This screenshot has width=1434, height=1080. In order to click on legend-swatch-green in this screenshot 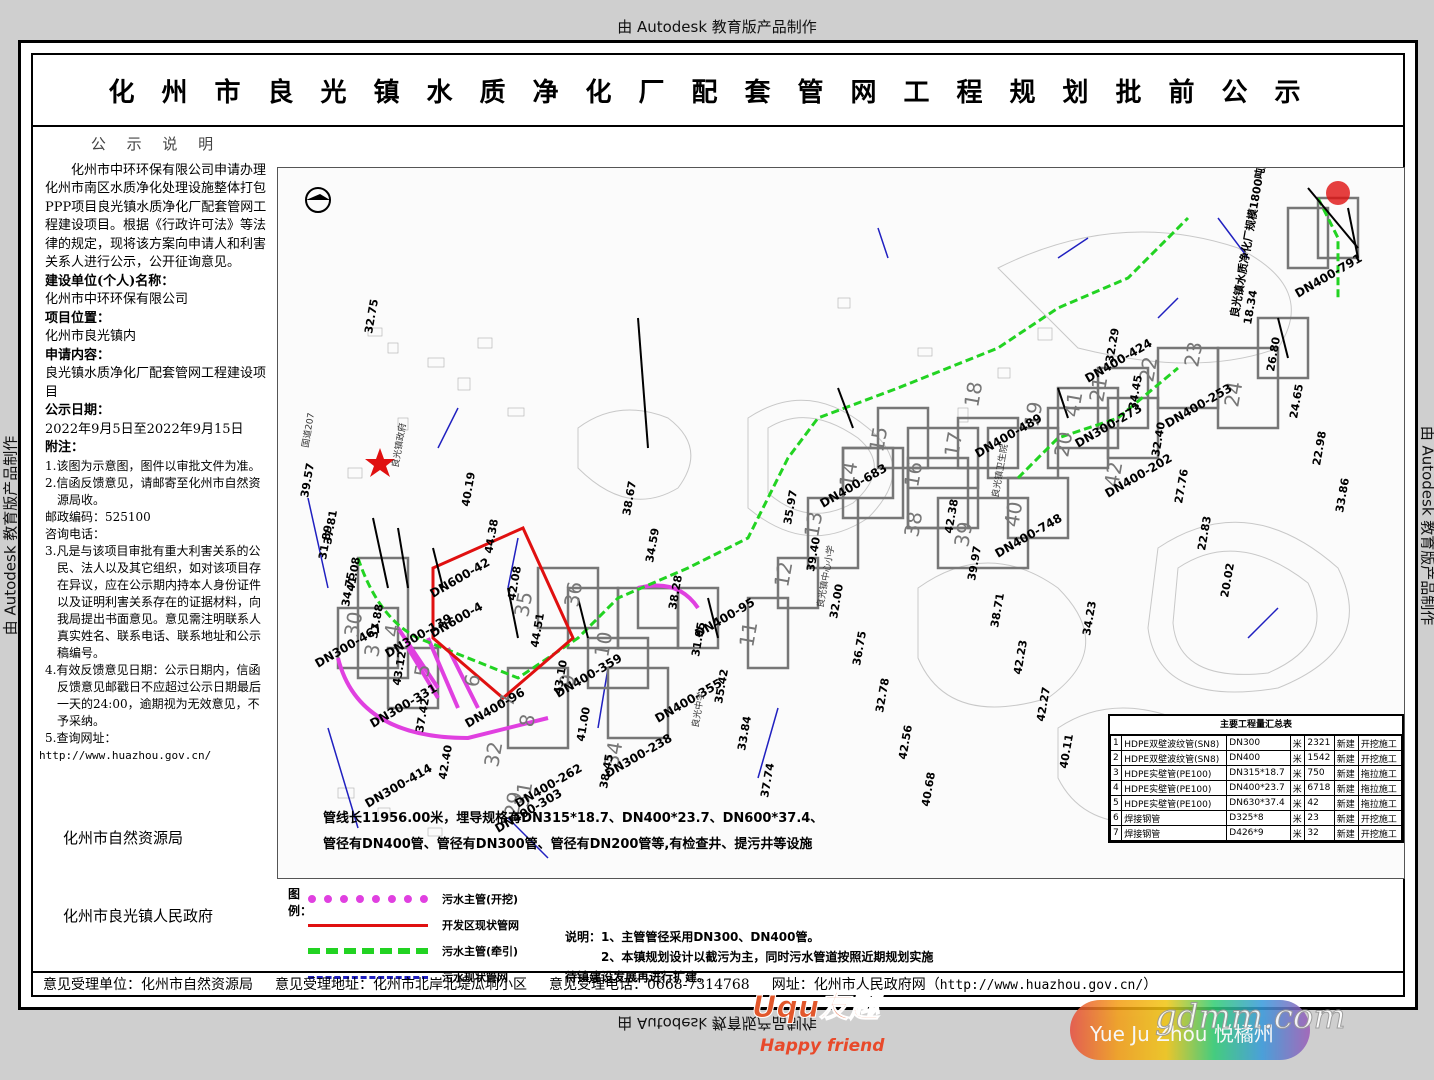, I will do `click(368, 951)`.